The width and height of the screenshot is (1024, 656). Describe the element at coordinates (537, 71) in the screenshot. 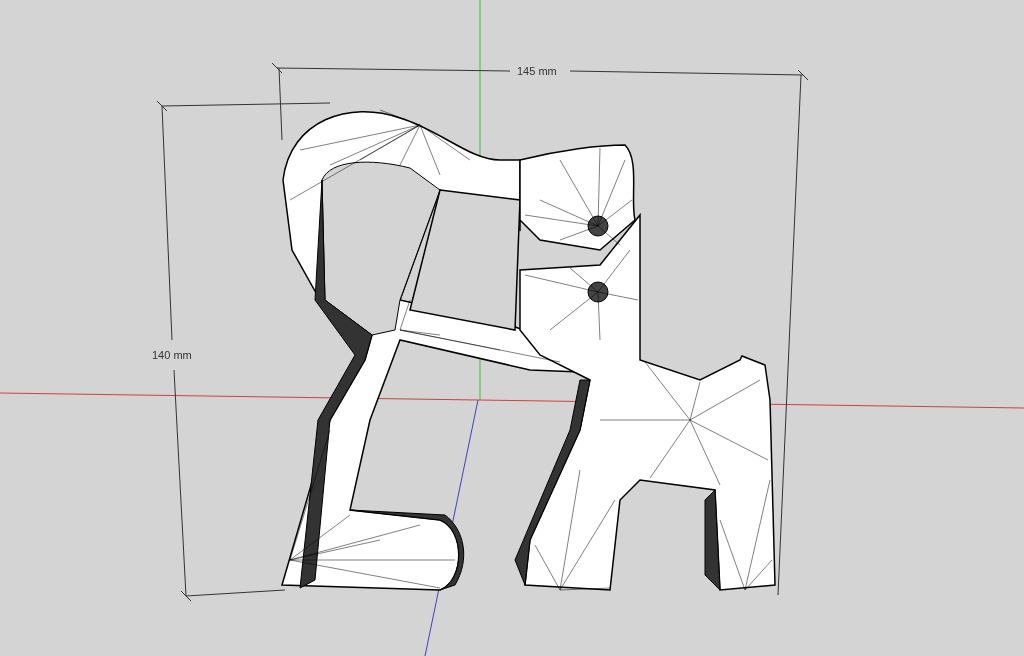

I see `dimension-label: 145 mm` at that location.